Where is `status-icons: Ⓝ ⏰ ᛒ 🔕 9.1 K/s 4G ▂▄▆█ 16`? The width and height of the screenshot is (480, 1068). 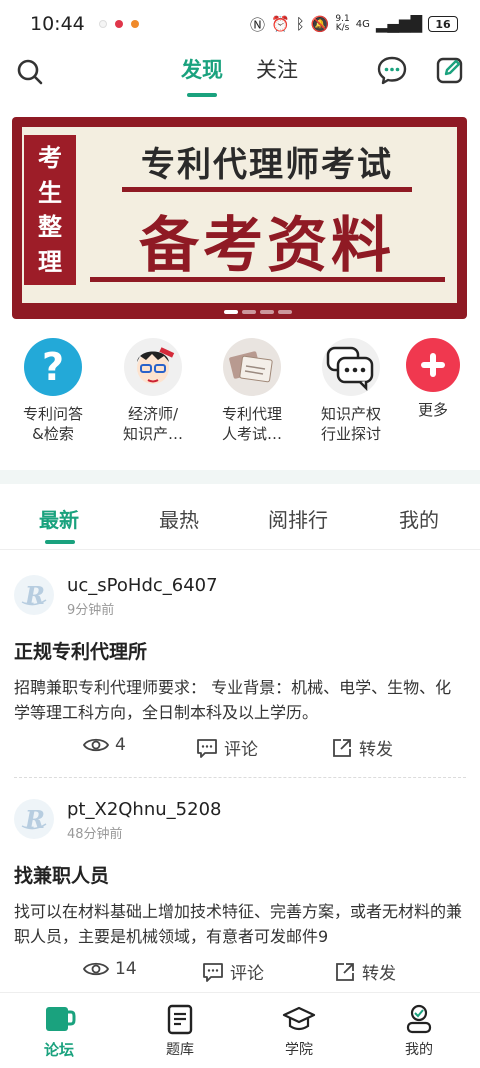
status-icons: Ⓝ ⏰ ᛒ 🔕 9.1 K/s 4G ▂▄▆█ 16 is located at coordinates (354, 24).